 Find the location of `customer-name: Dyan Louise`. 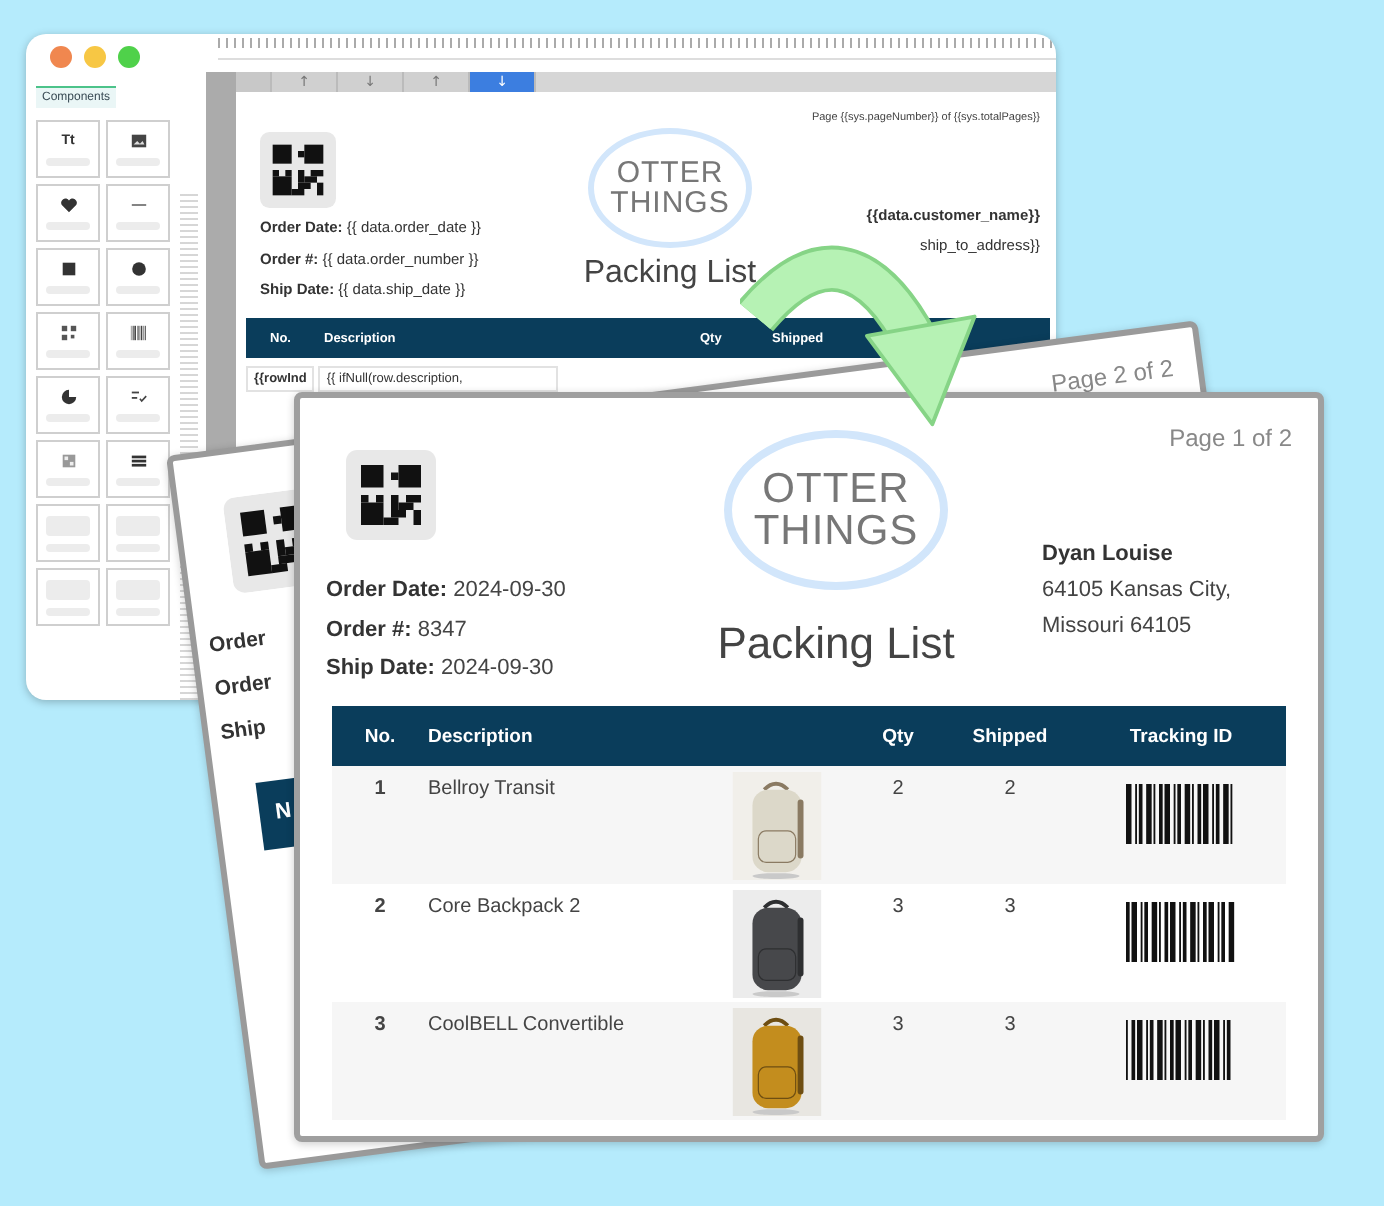

customer-name: Dyan Louise is located at coordinates (1108, 555).